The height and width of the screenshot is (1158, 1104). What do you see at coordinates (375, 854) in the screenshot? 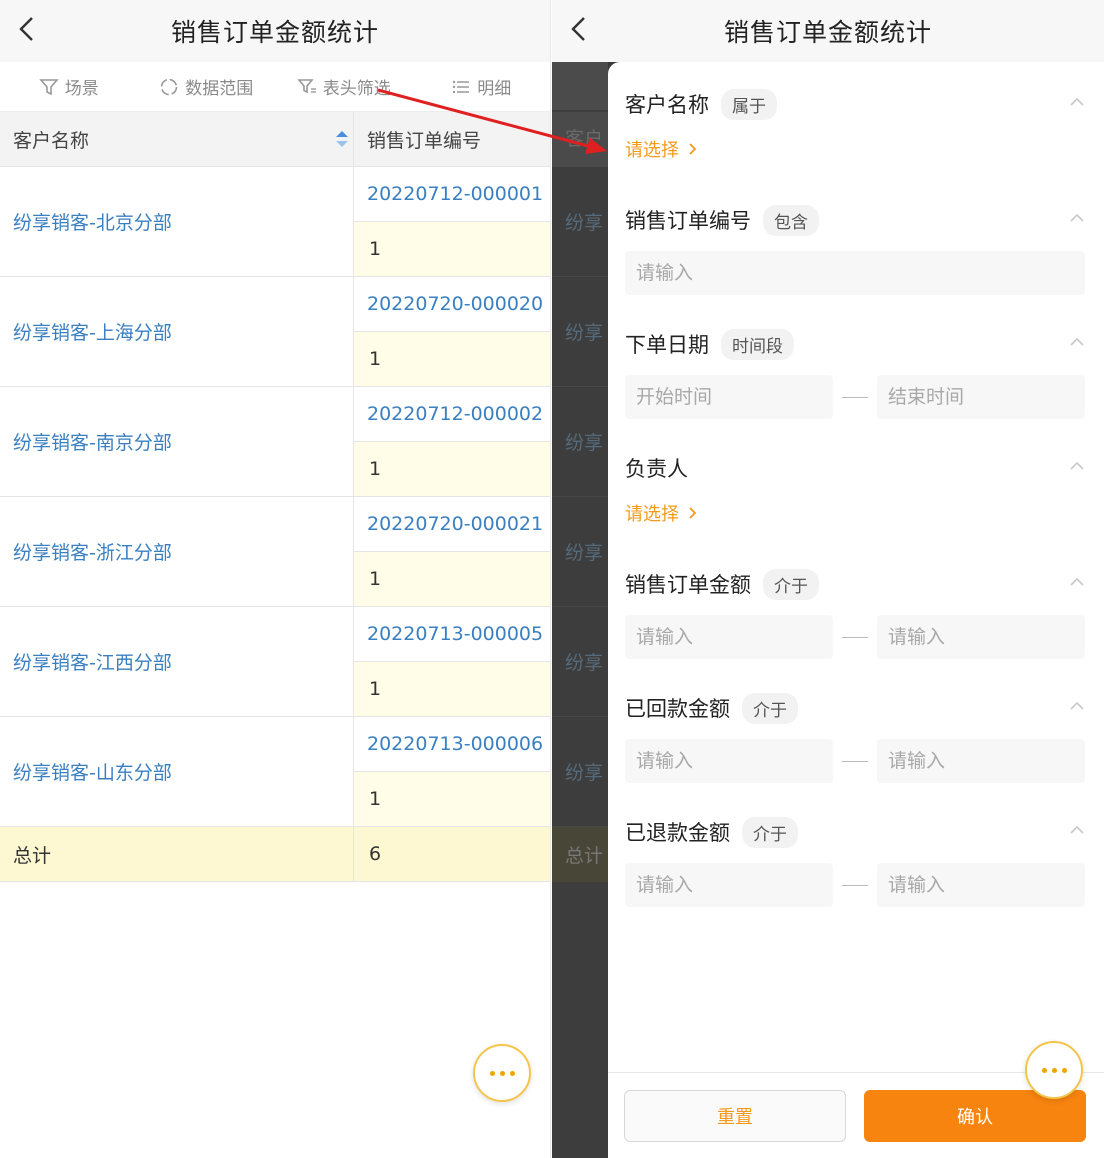
I see `total-value: 6` at bounding box center [375, 854].